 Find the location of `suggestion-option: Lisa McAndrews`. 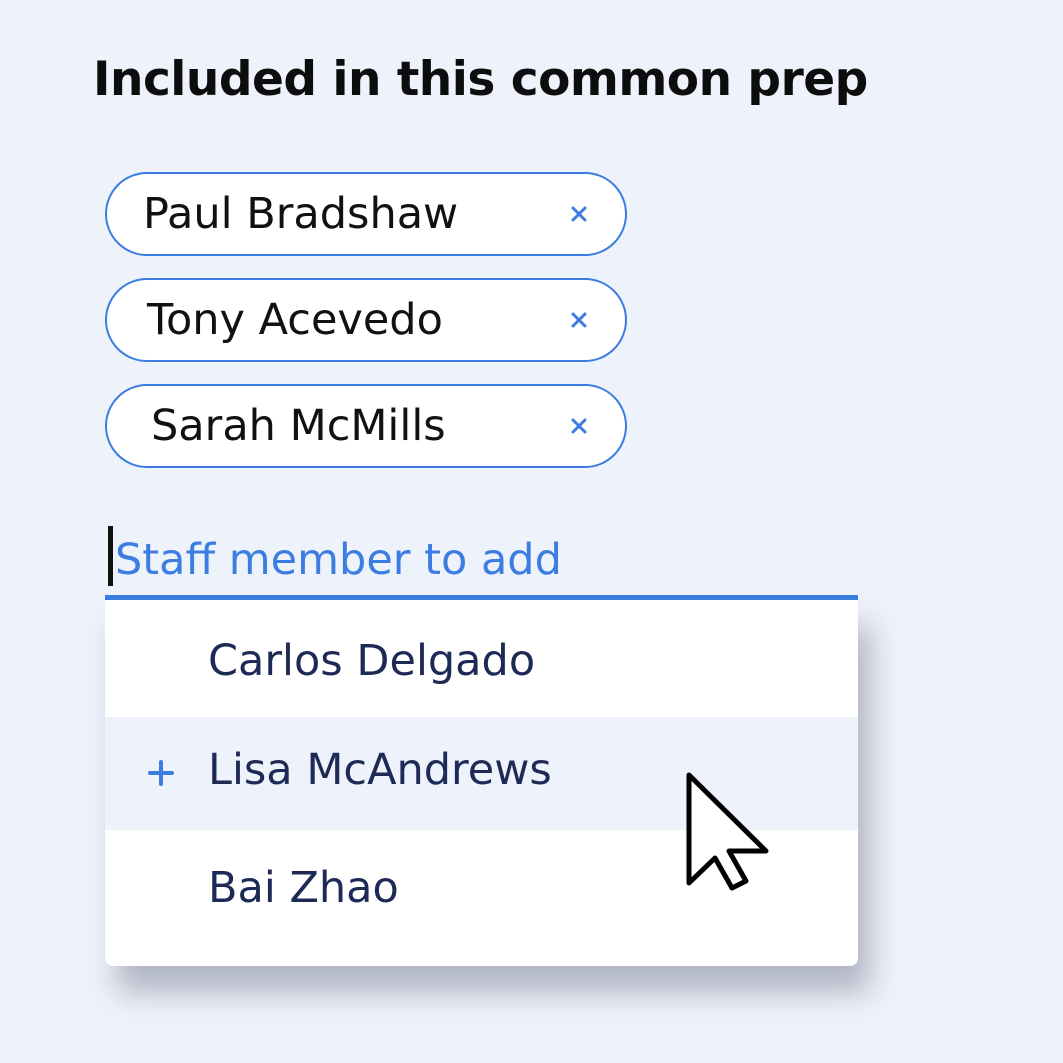

suggestion-option: Lisa McAndrews is located at coordinates (481, 773).